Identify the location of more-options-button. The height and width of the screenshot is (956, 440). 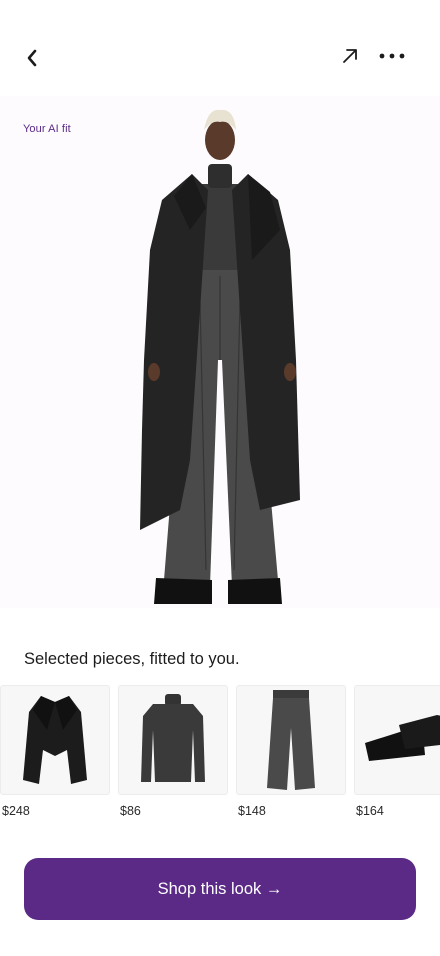
(392, 56).